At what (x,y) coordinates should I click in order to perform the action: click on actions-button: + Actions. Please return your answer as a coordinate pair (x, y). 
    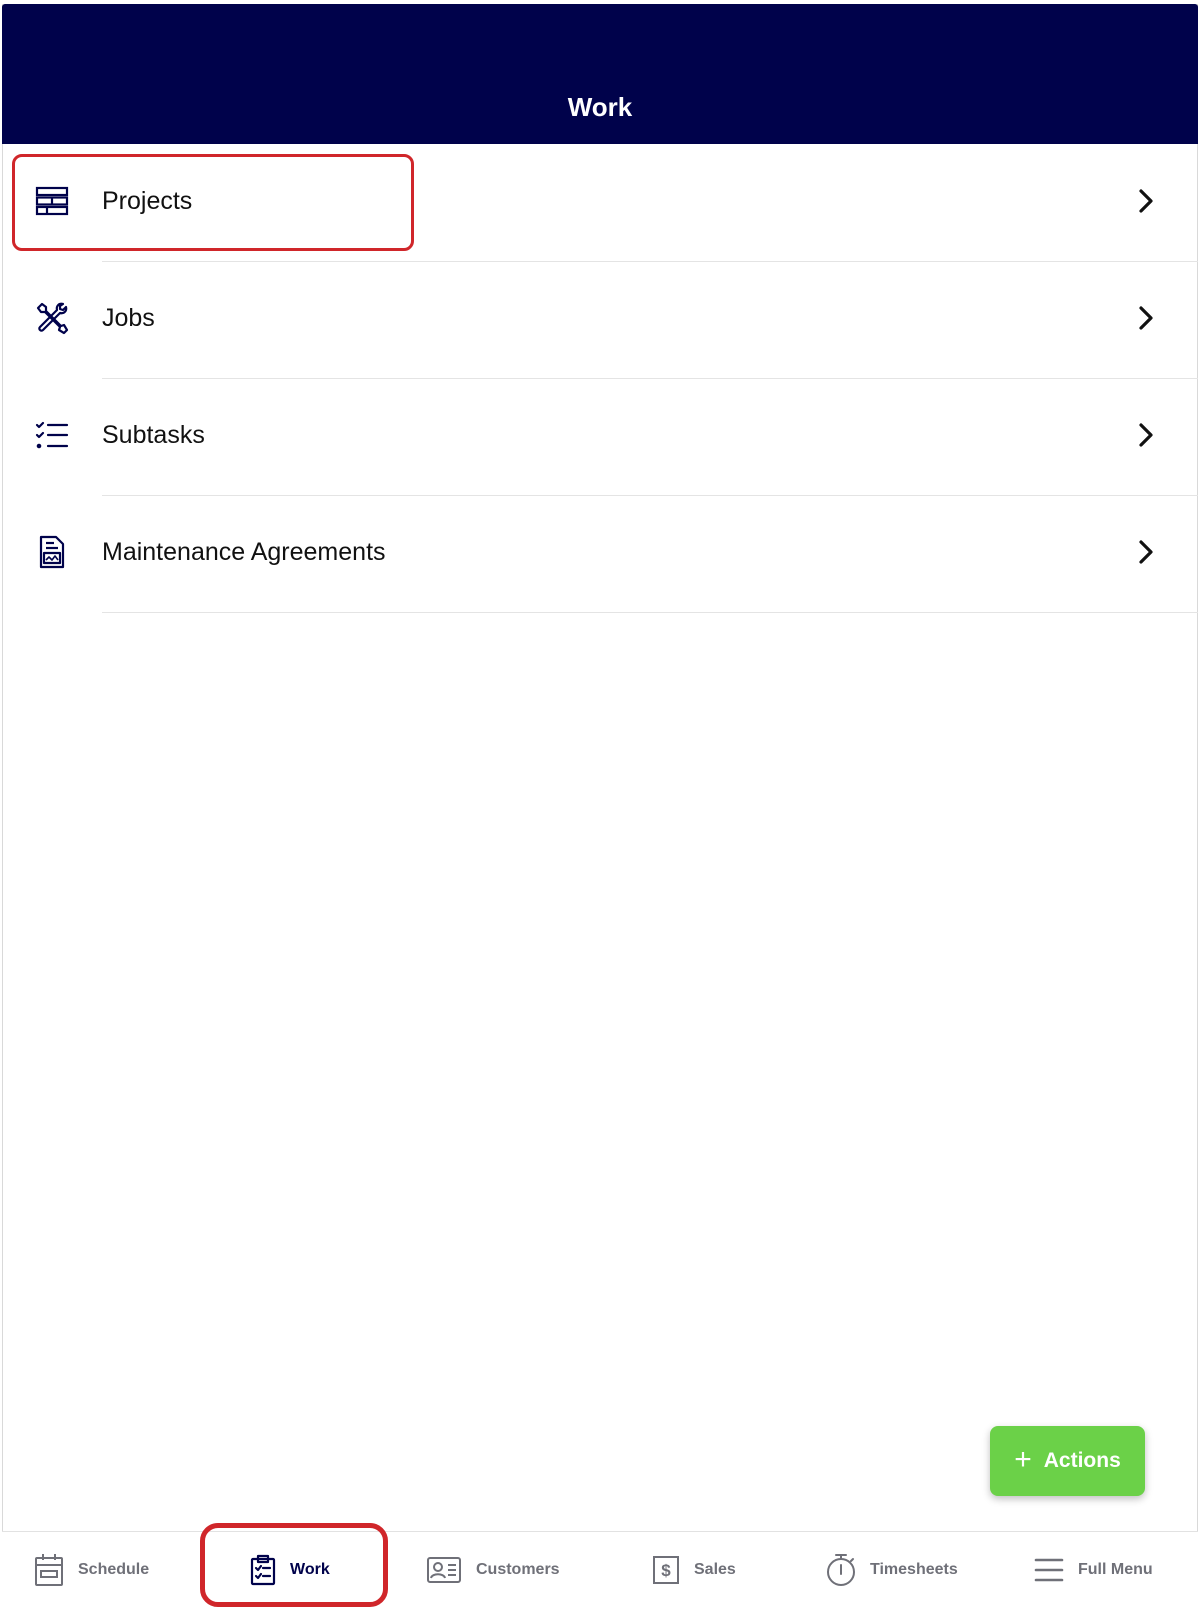
    Looking at the image, I should click on (1067, 1461).